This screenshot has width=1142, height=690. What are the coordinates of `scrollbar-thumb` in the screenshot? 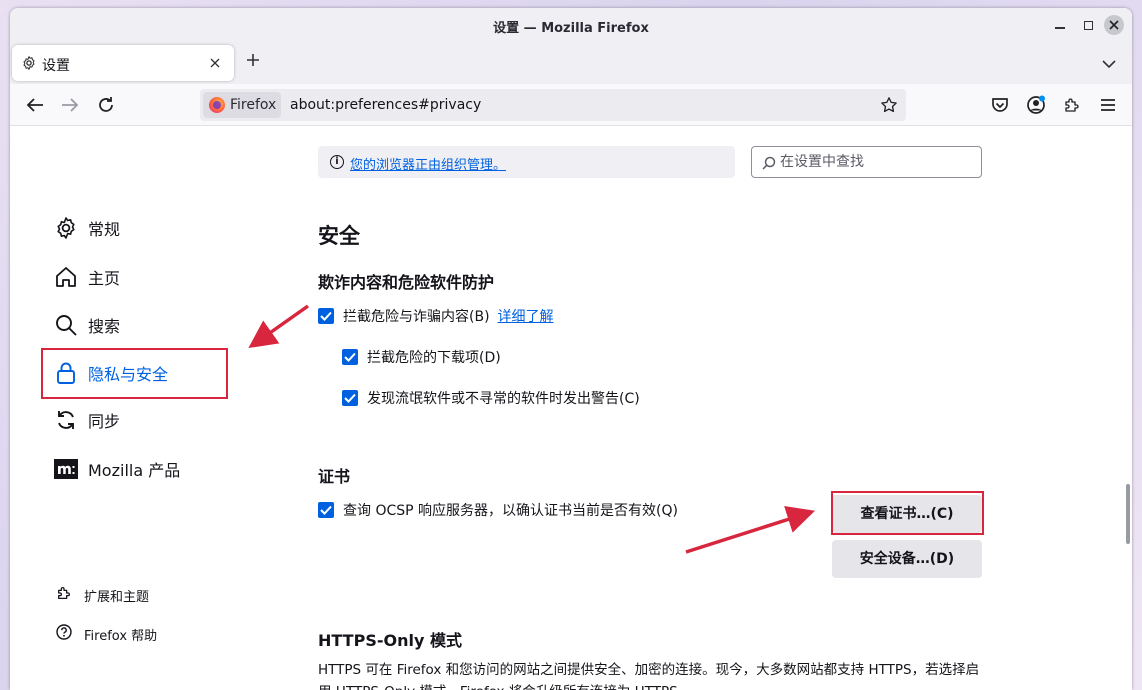 It's located at (1128, 514).